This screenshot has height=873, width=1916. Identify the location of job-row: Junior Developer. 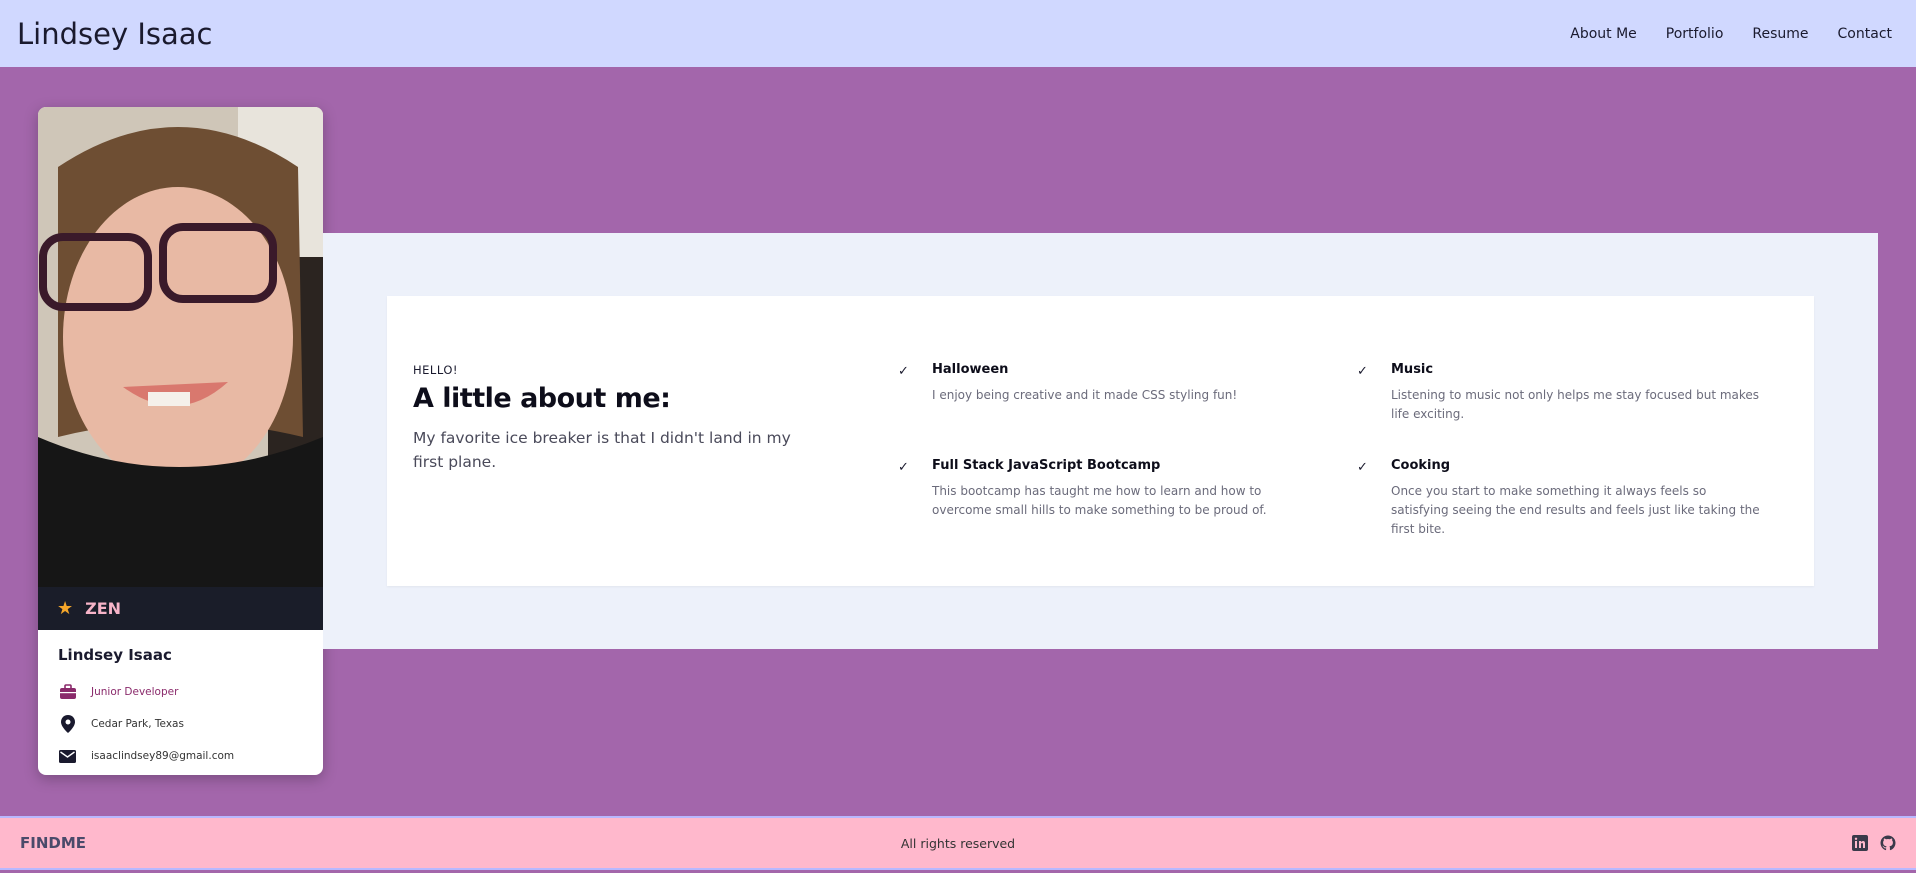
(180, 692).